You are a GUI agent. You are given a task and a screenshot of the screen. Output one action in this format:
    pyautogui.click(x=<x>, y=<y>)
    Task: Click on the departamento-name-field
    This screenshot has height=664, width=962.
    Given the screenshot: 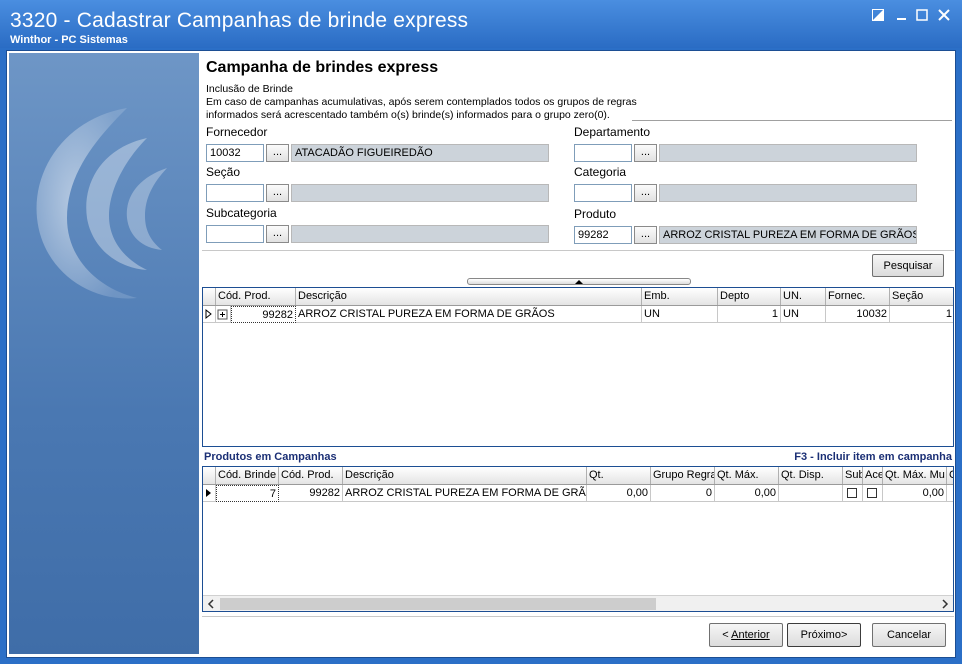 What is the action you would take?
    pyautogui.click(x=788, y=153)
    